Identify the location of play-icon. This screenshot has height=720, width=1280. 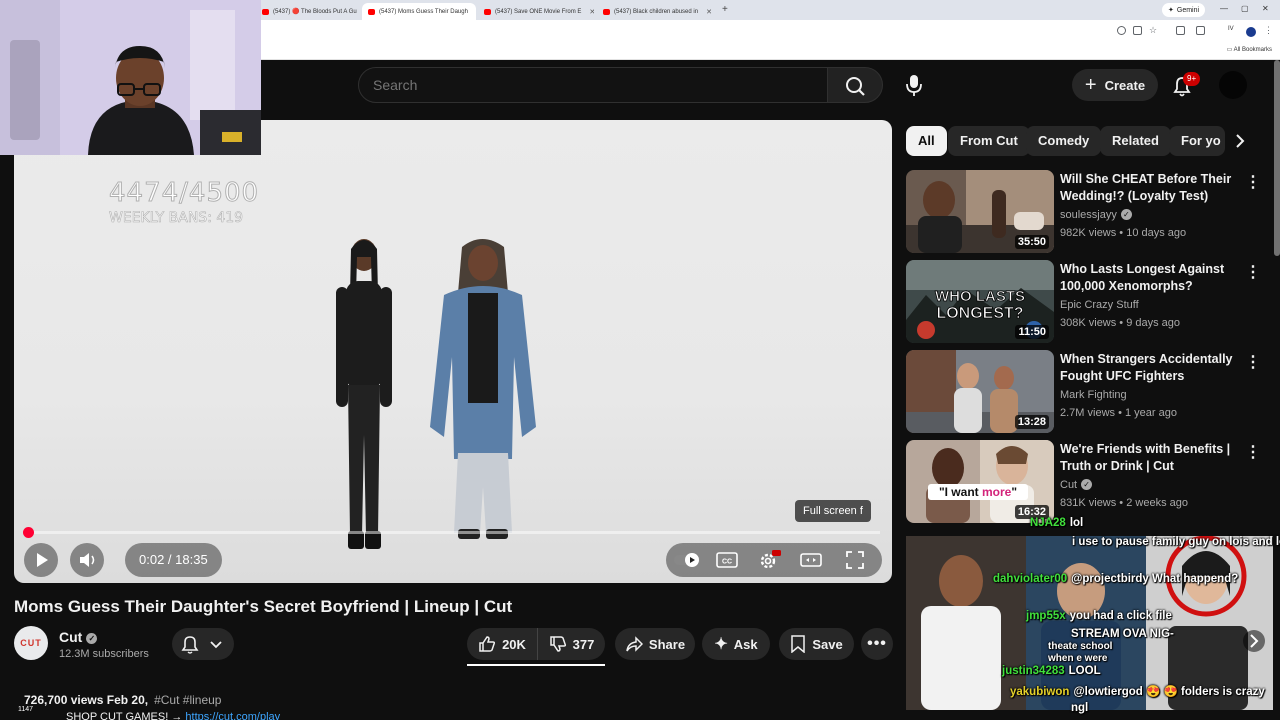
(42, 560).